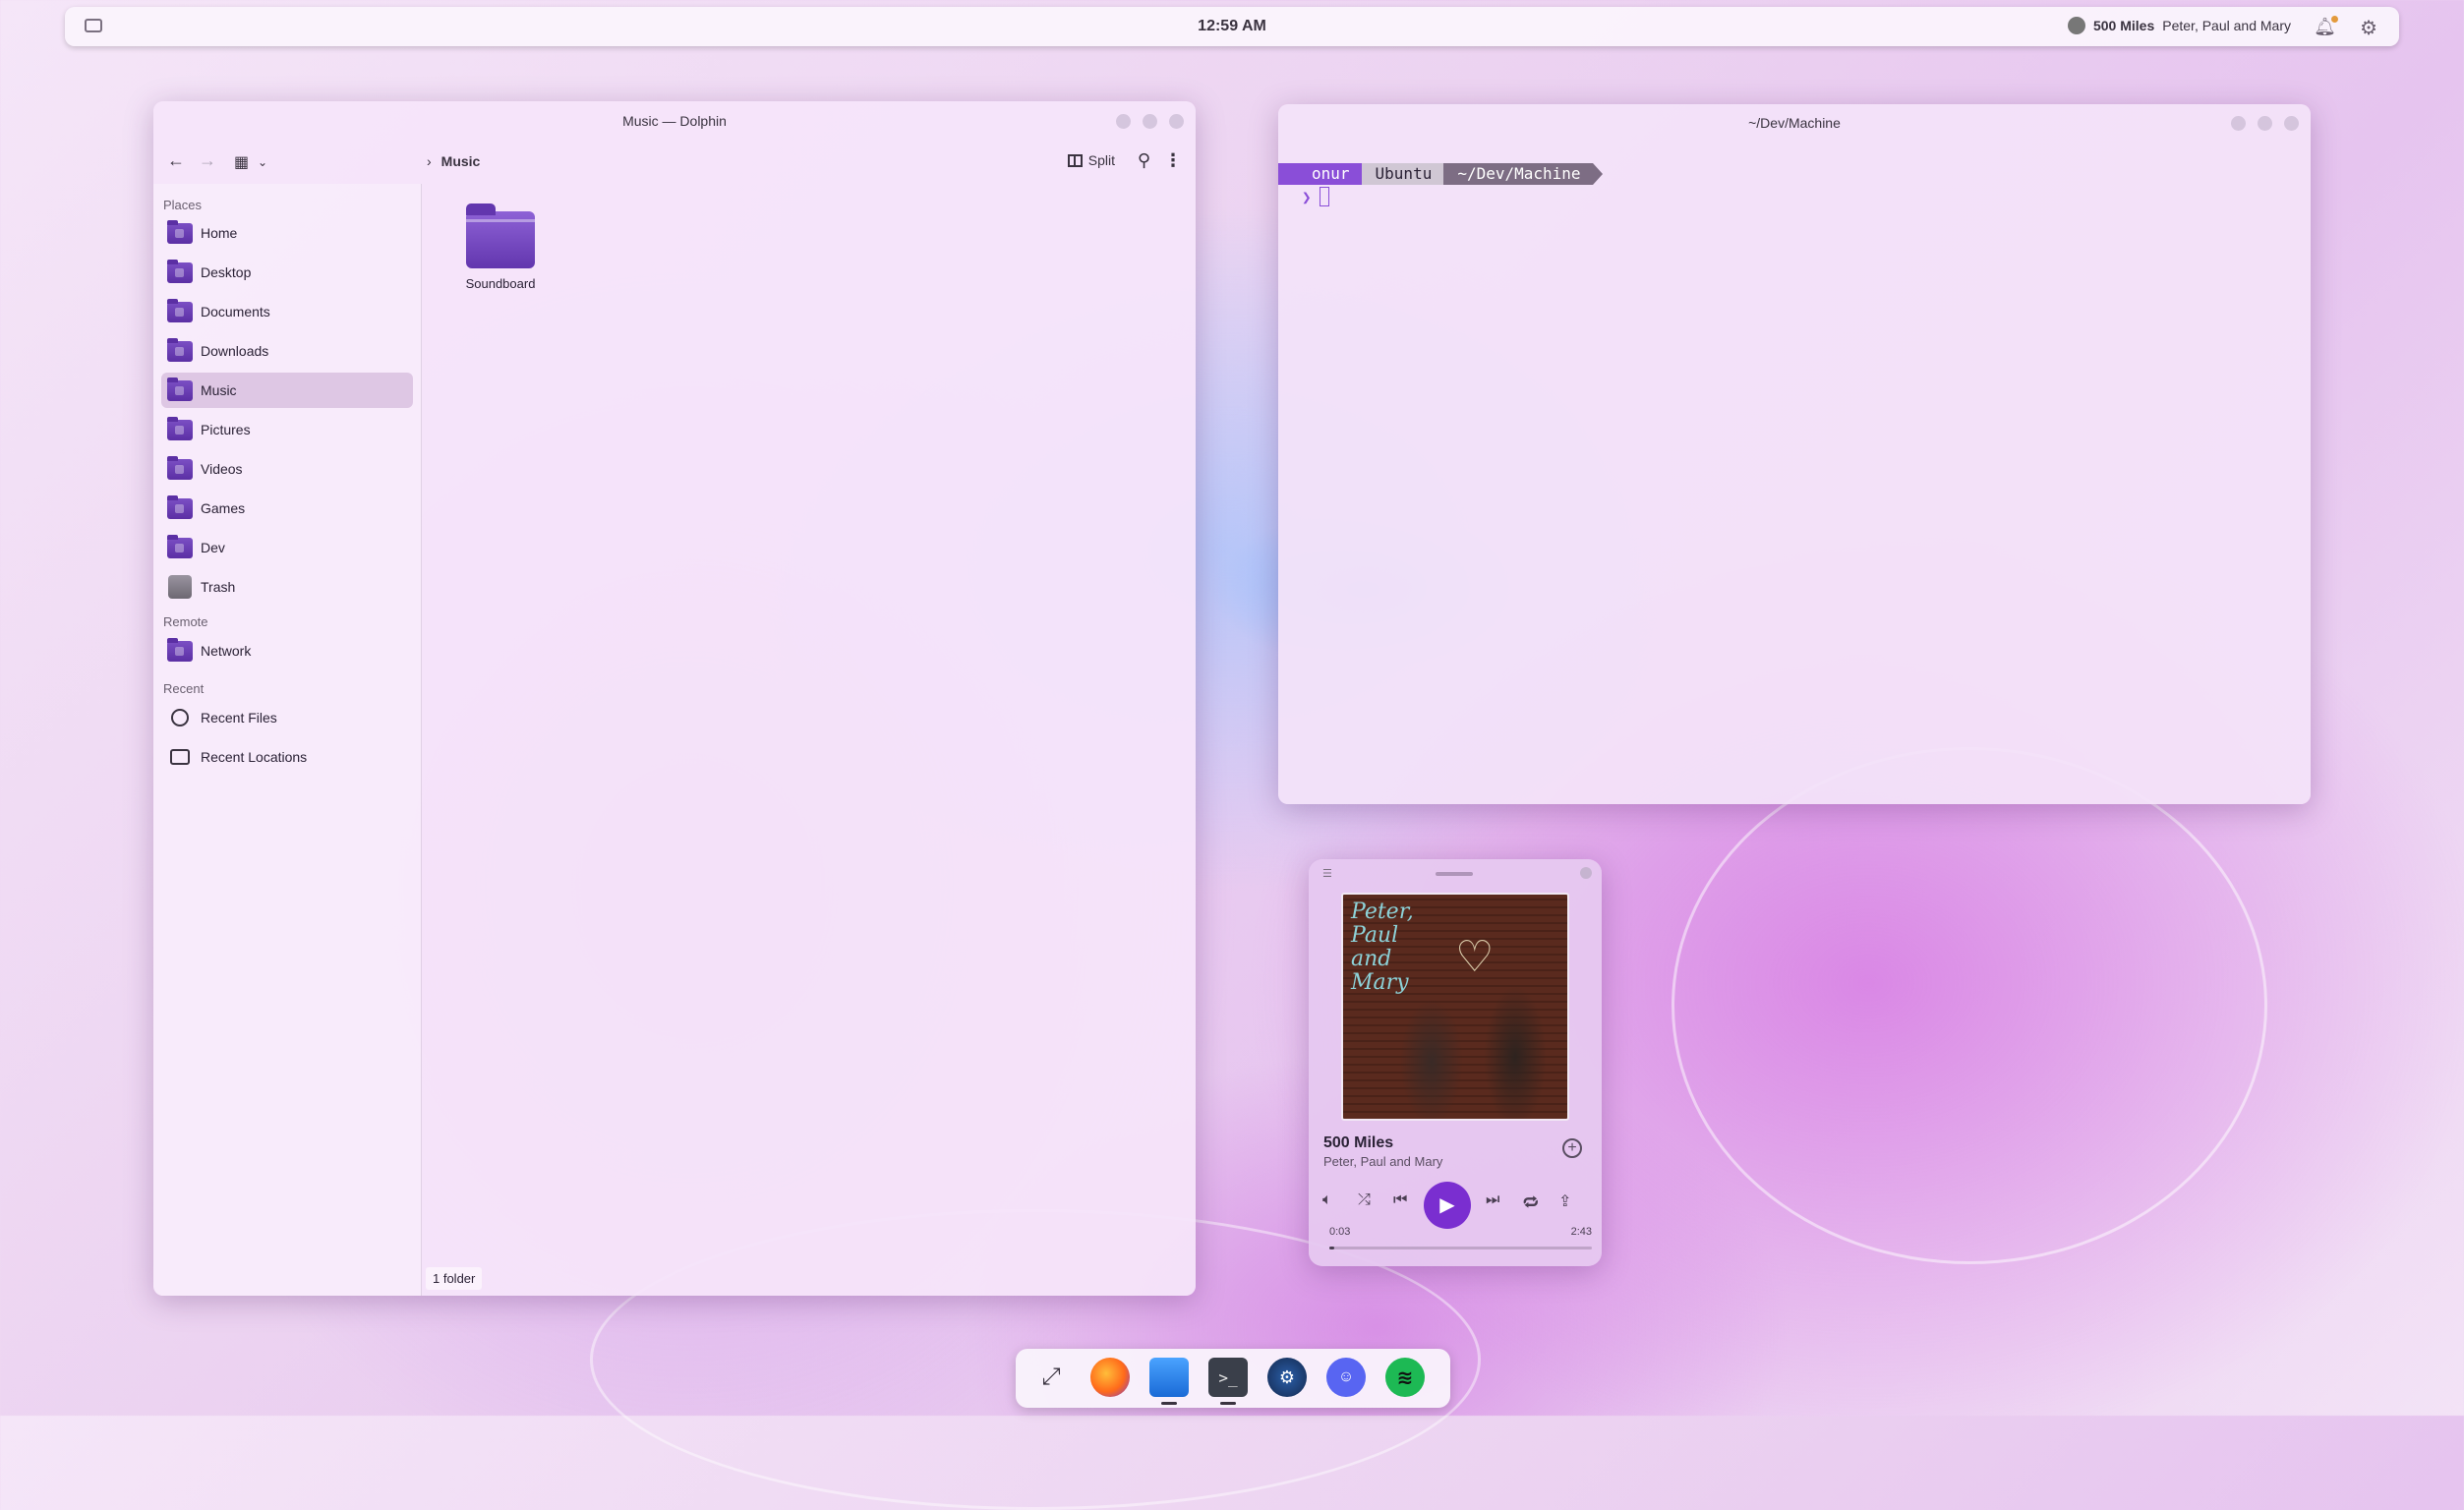 The image size is (2464, 1510). What do you see at coordinates (287, 508) in the screenshot?
I see `sidebar-item-games: Games` at bounding box center [287, 508].